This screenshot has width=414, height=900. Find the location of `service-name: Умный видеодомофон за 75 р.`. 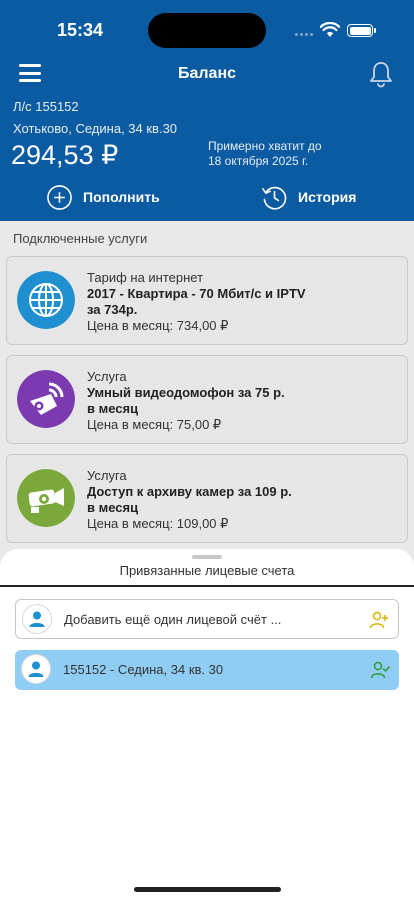

service-name: Умный видеодомофон за 75 р. is located at coordinates (186, 392).